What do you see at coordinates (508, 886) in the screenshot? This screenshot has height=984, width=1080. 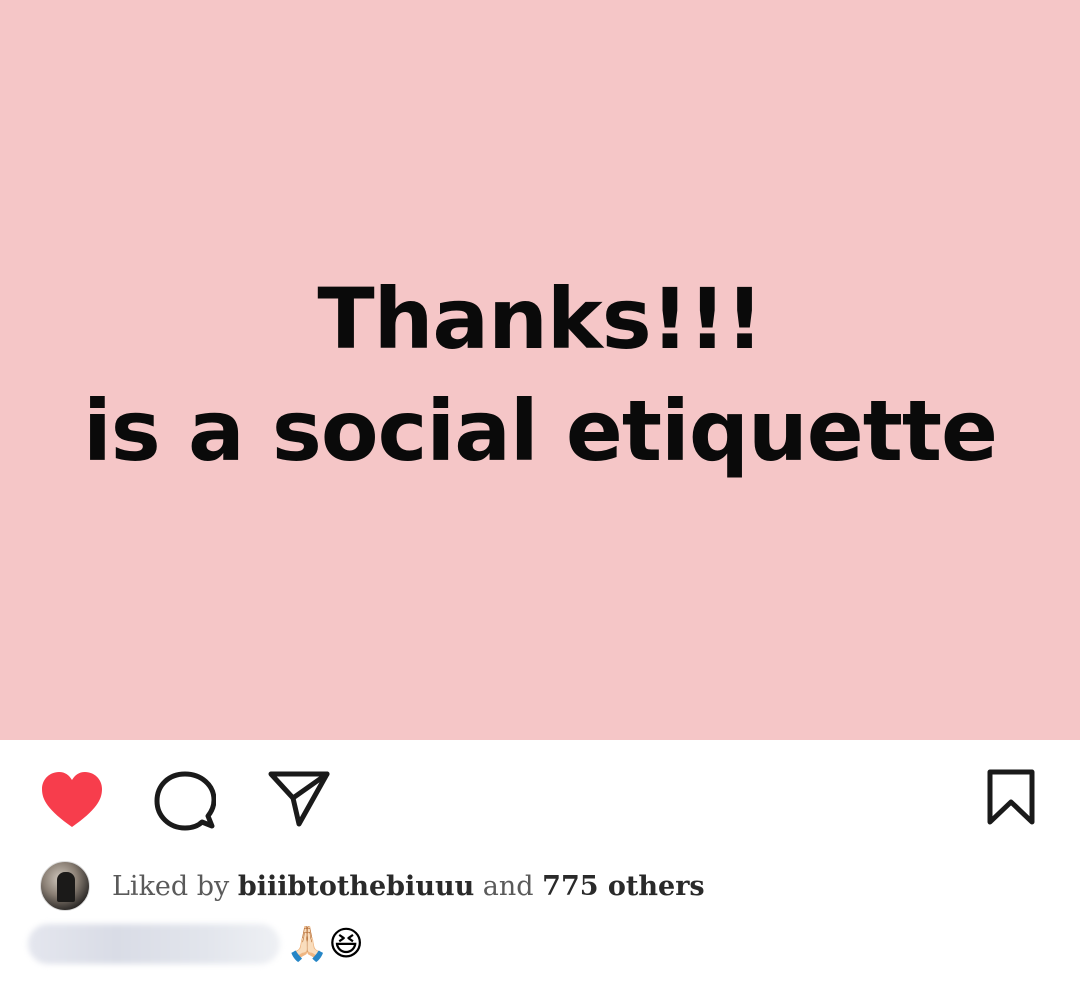 I see `likes-middle: and` at bounding box center [508, 886].